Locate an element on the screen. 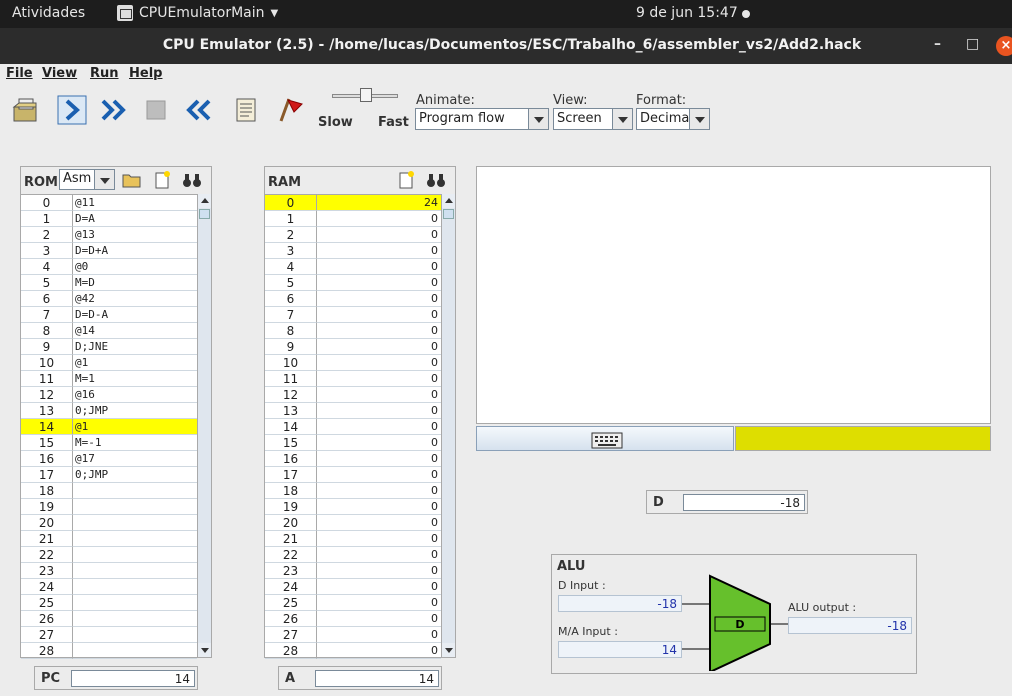 The width and height of the screenshot is (1012, 696). table-row: 20 0 is located at coordinates (353, 523).